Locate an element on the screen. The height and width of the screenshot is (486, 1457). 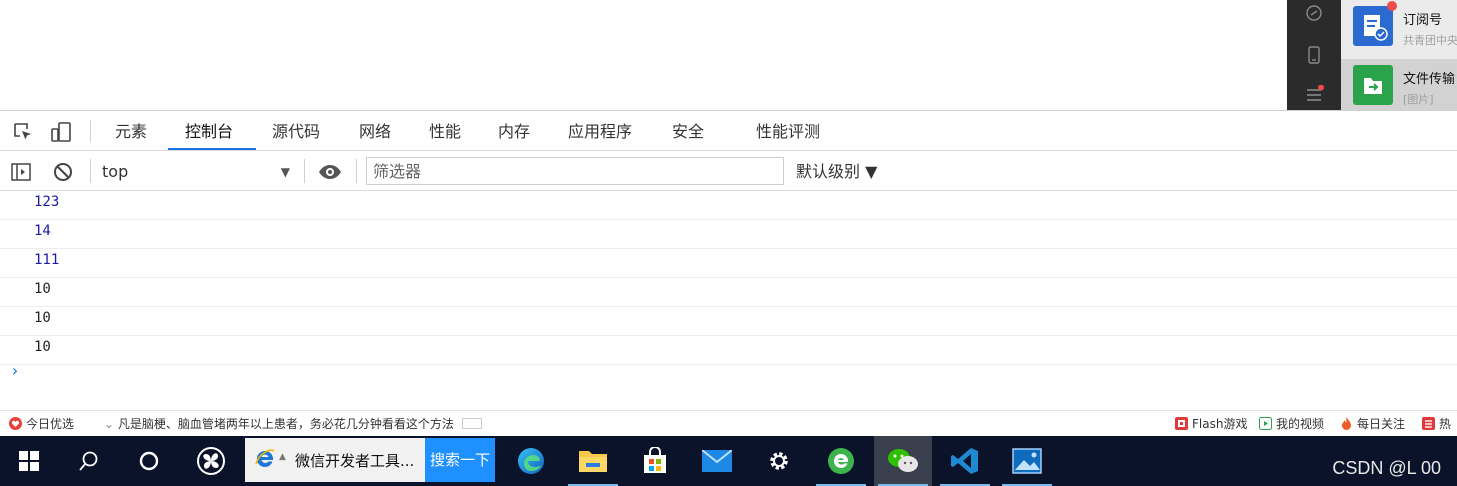
tab-application: 应用程序 is located at coordinates (600, 131).